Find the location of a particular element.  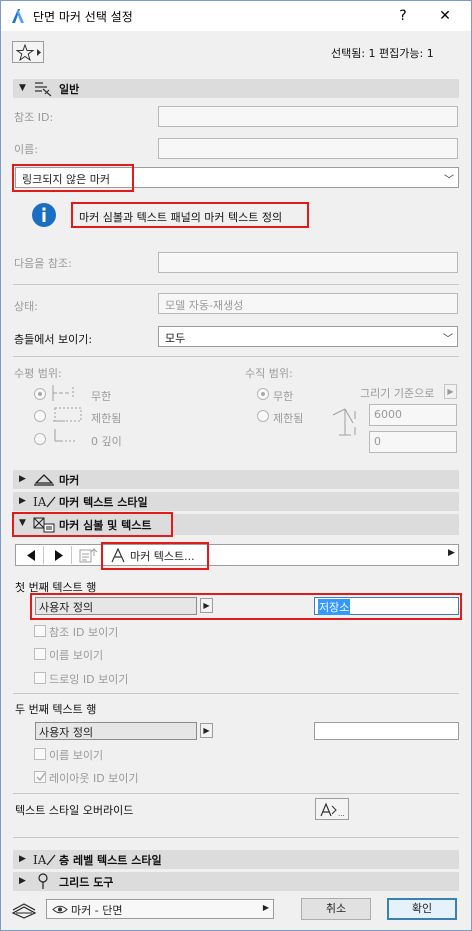

name-label: 이름: is located at coordinates (26, 149).